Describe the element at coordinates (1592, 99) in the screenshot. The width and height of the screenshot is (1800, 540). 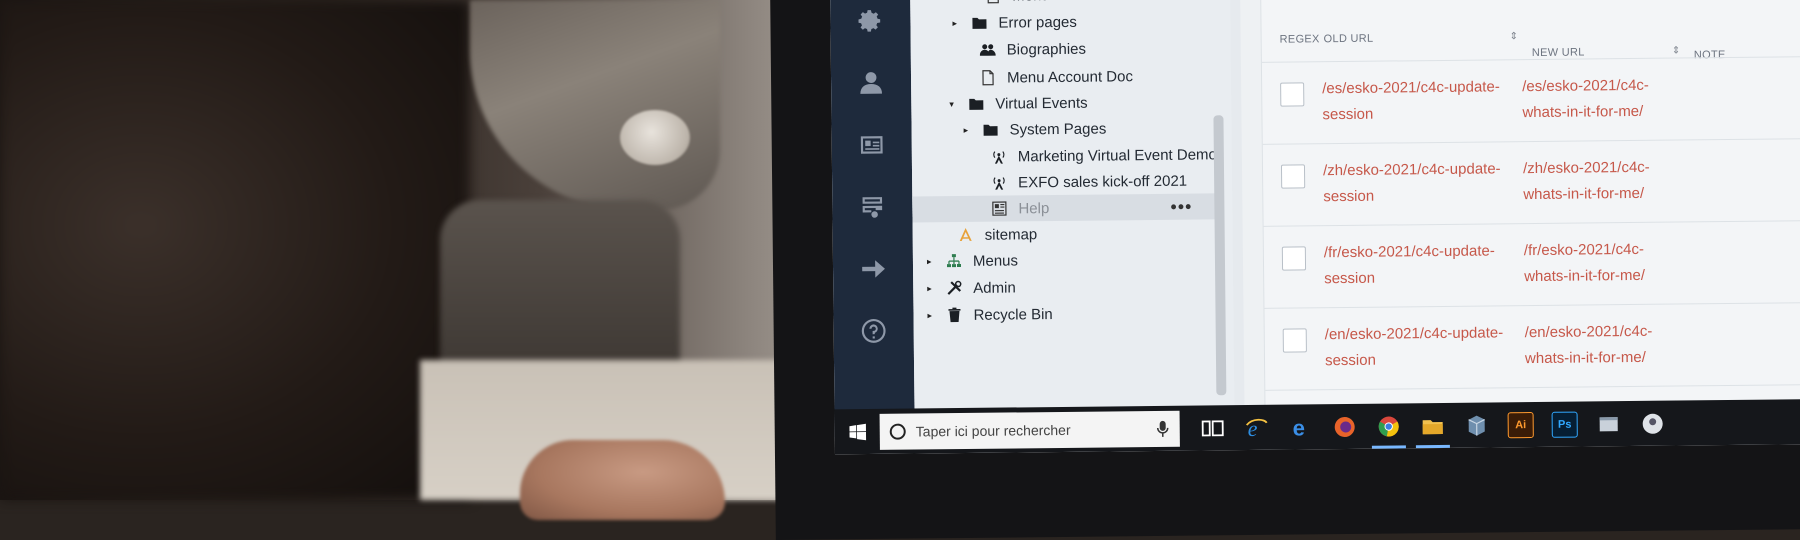
I see `new-url-cell: /es/esko-2021/c4c-whats-in-it-for-me/` at that location.